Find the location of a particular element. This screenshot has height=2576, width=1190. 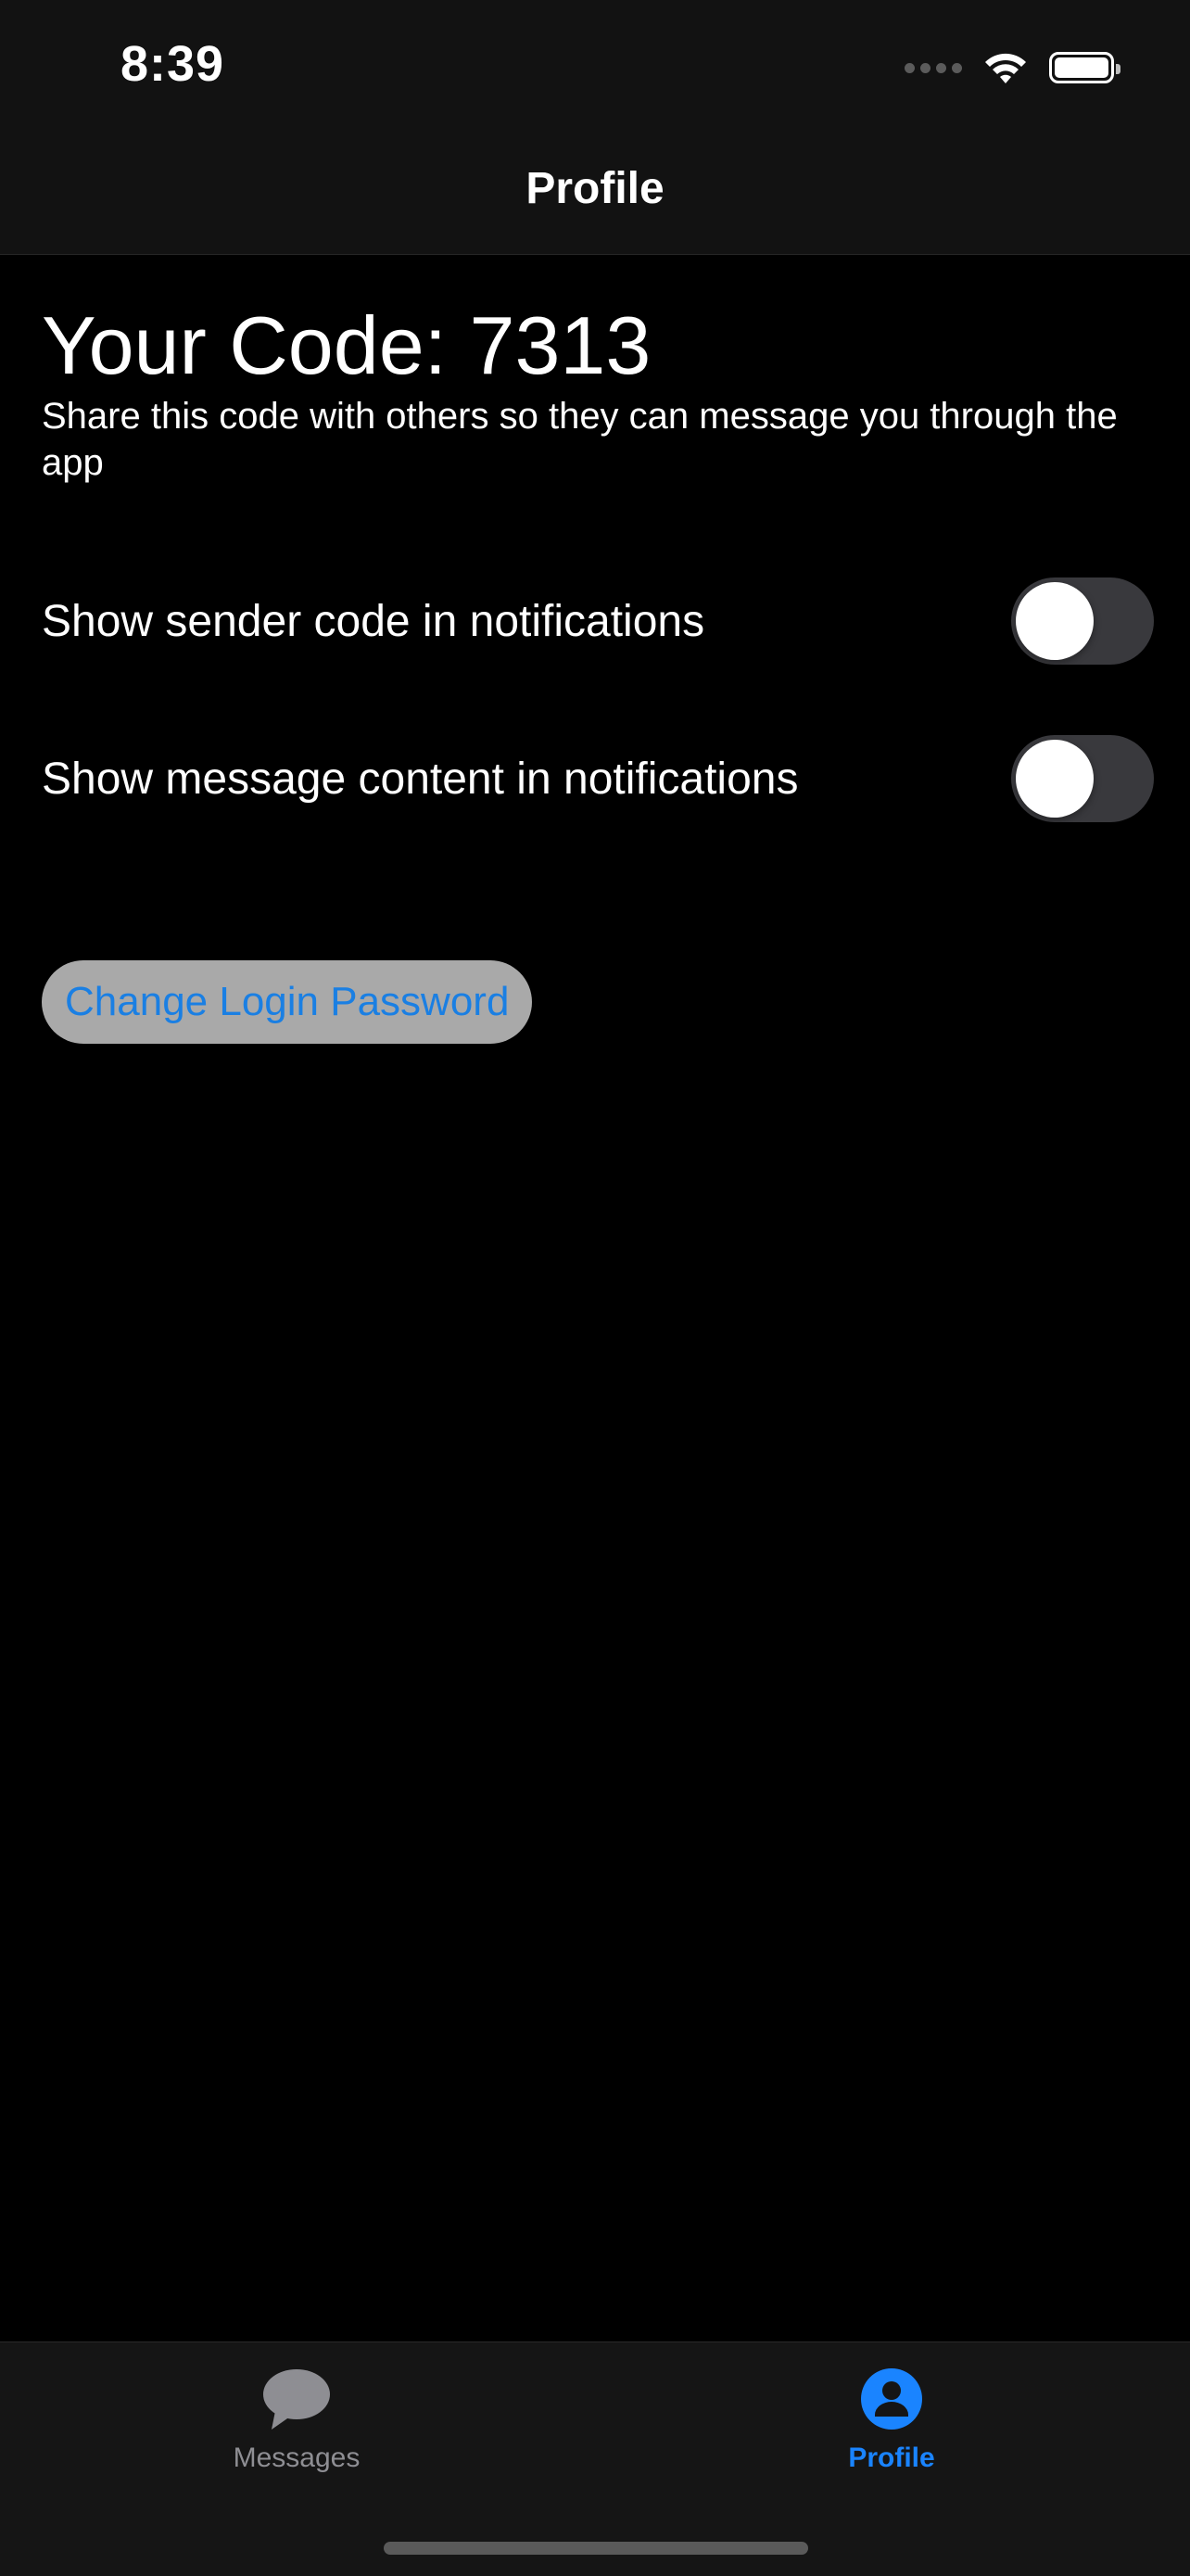

setting-label-message-content: Show message content in notifications is located at coordinates (420, 779).